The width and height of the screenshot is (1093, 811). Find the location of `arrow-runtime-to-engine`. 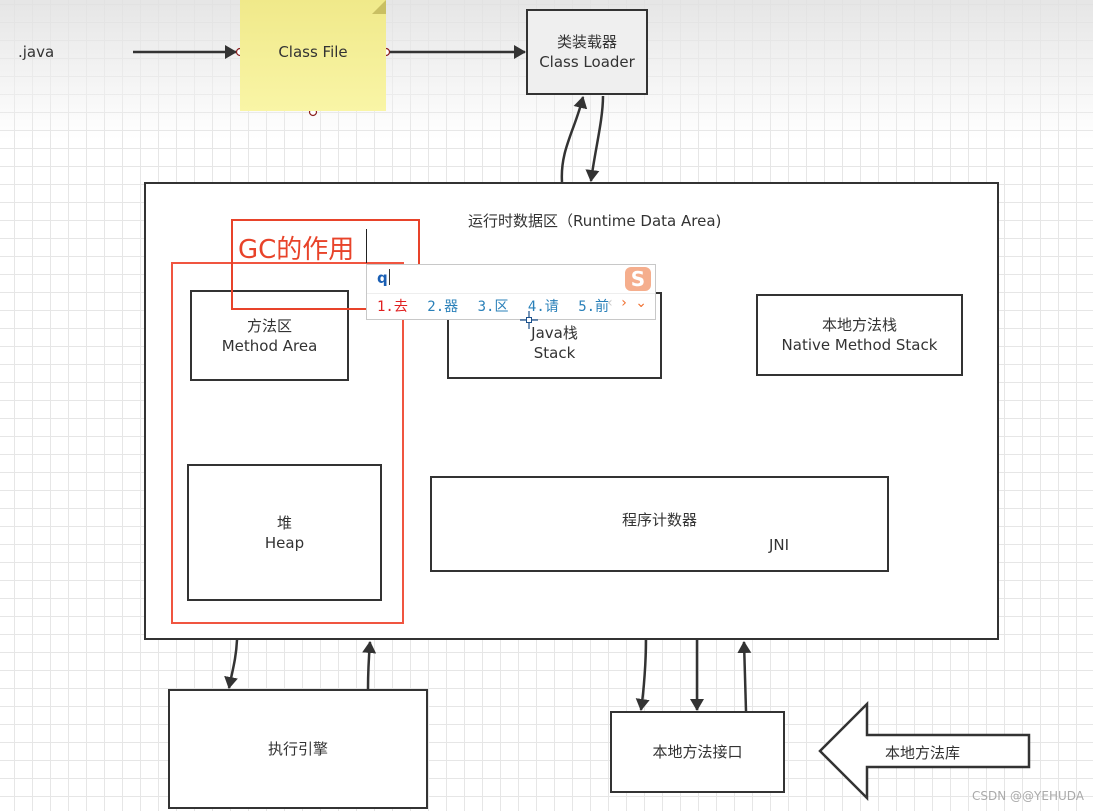

arrow-runtime-to-engine is located at coordinates (231, 664).